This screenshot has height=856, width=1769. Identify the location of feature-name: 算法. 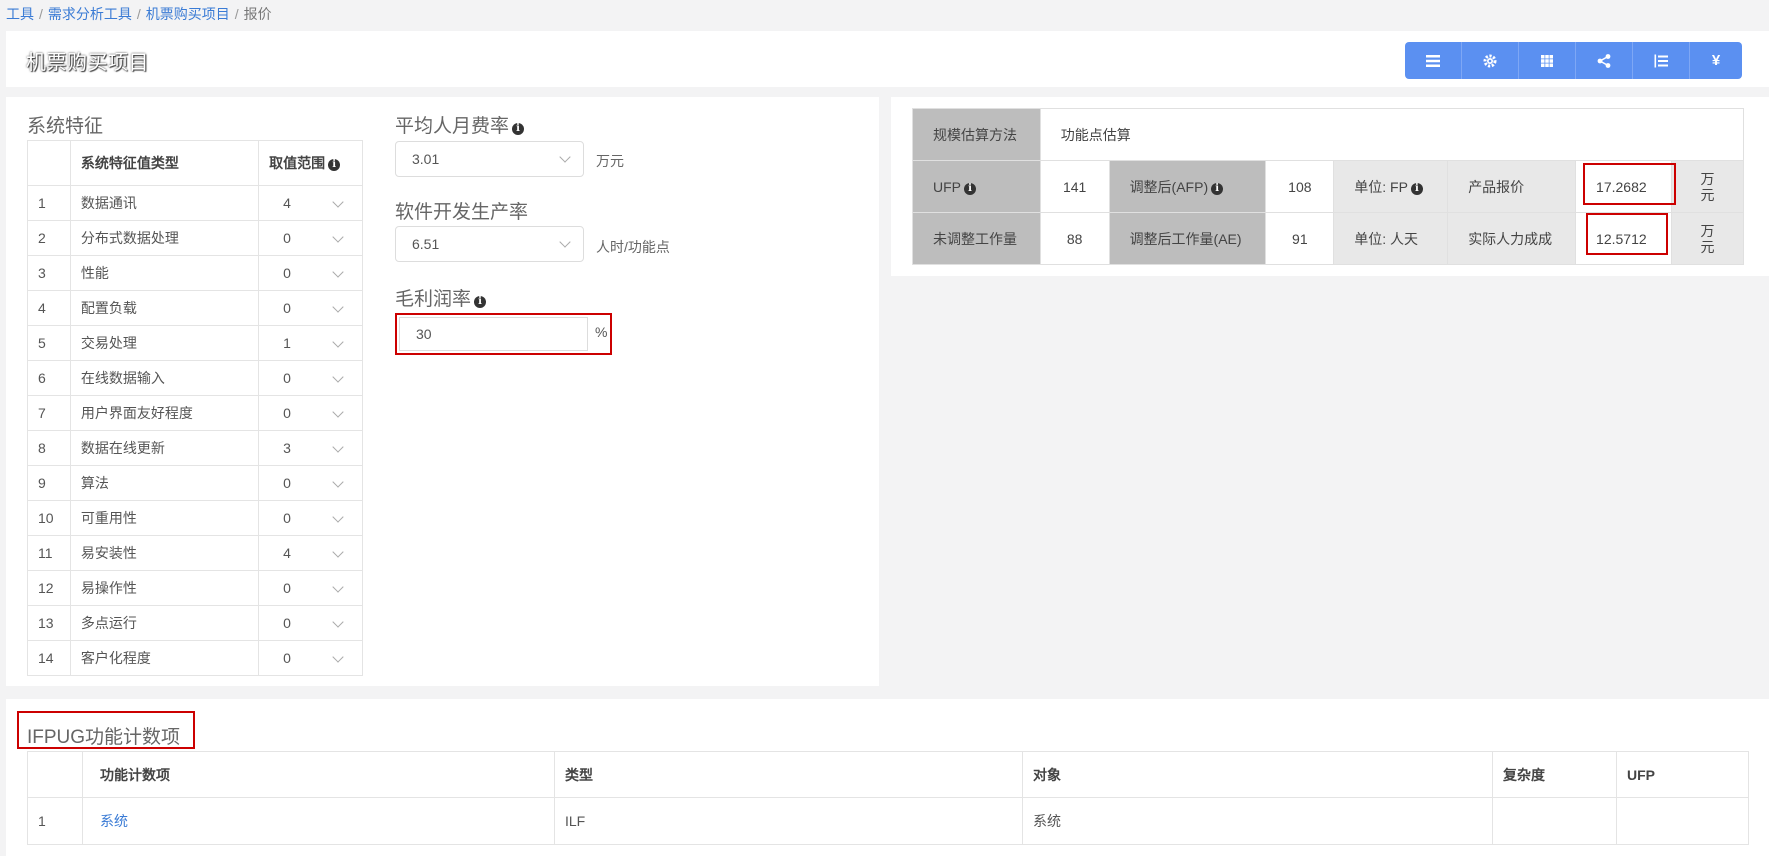
(164, 483).